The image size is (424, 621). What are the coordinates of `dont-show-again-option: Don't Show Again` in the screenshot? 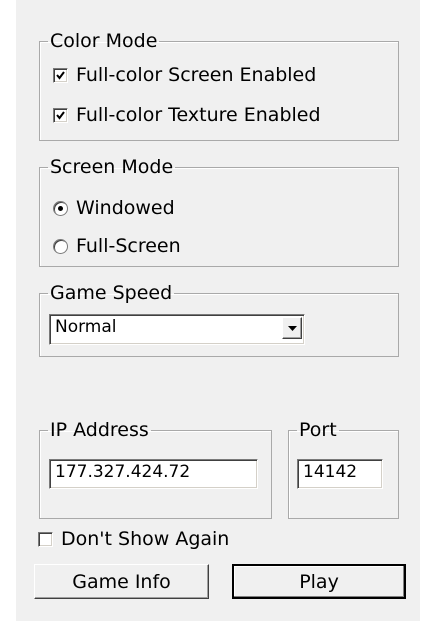 It's located at (133, 539).